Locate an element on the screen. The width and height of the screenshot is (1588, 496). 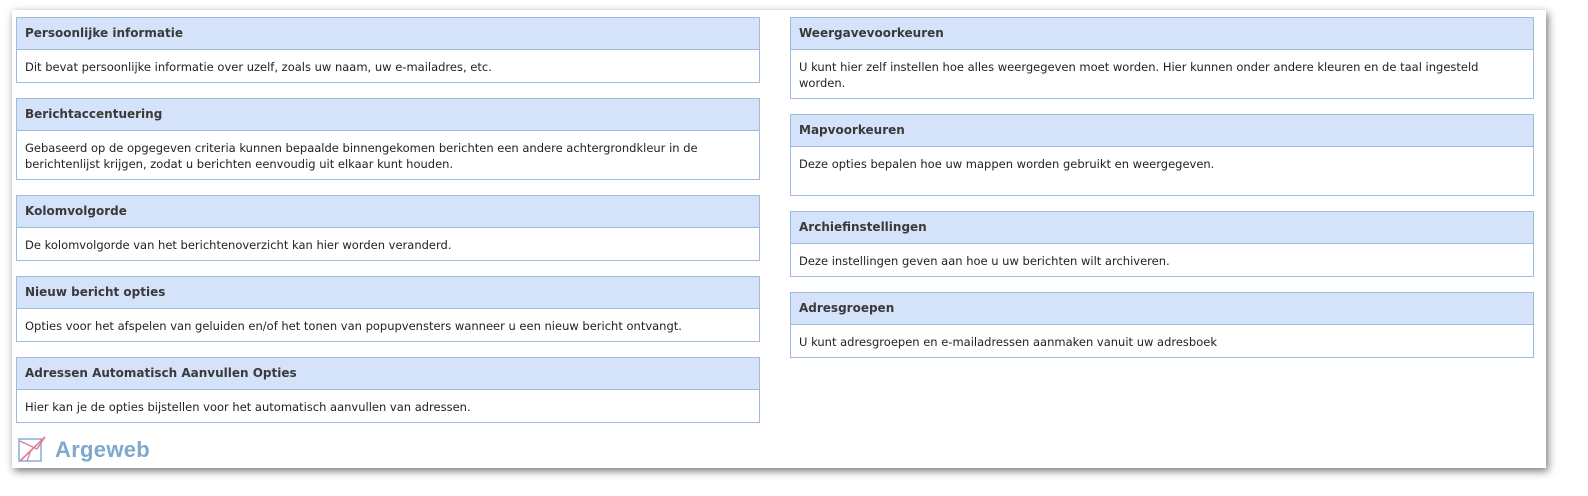
card-title: Persoonlijke informatie is located at coordinates (388, 34).